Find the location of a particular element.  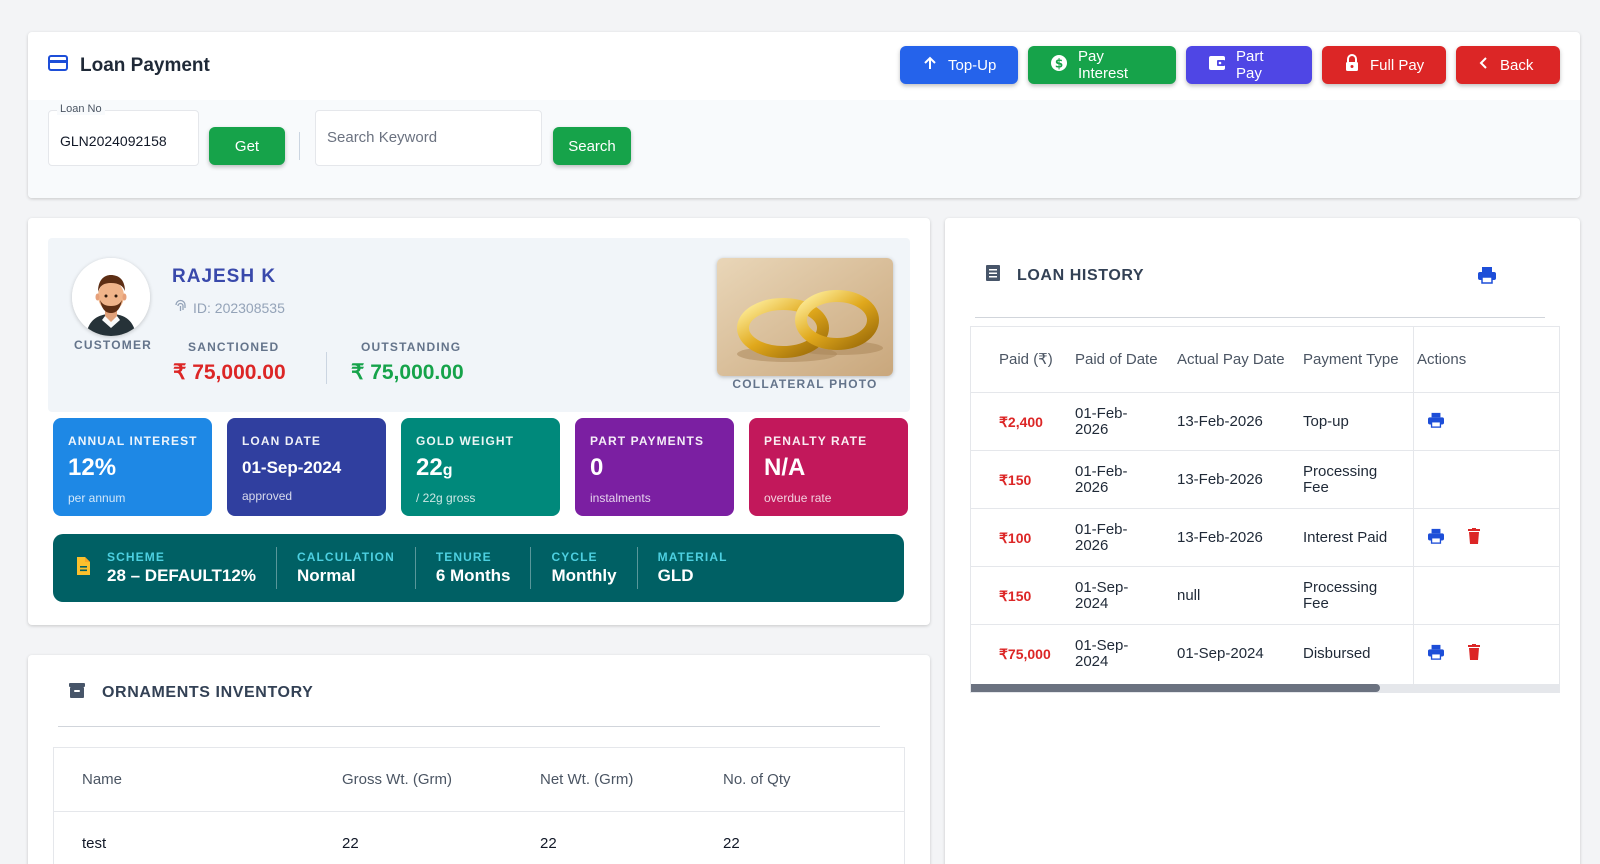

cell-payment-type: Interest Paid is located at coordinates (1345, 537).